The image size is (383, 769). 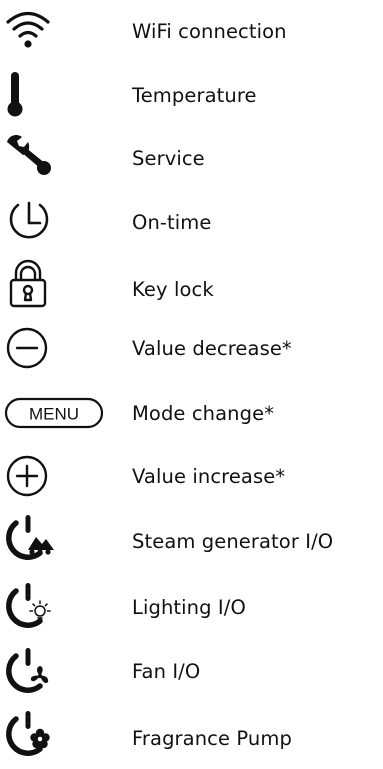 I want to click on legend-label: Fan I/O, so click(x=166, y=671).